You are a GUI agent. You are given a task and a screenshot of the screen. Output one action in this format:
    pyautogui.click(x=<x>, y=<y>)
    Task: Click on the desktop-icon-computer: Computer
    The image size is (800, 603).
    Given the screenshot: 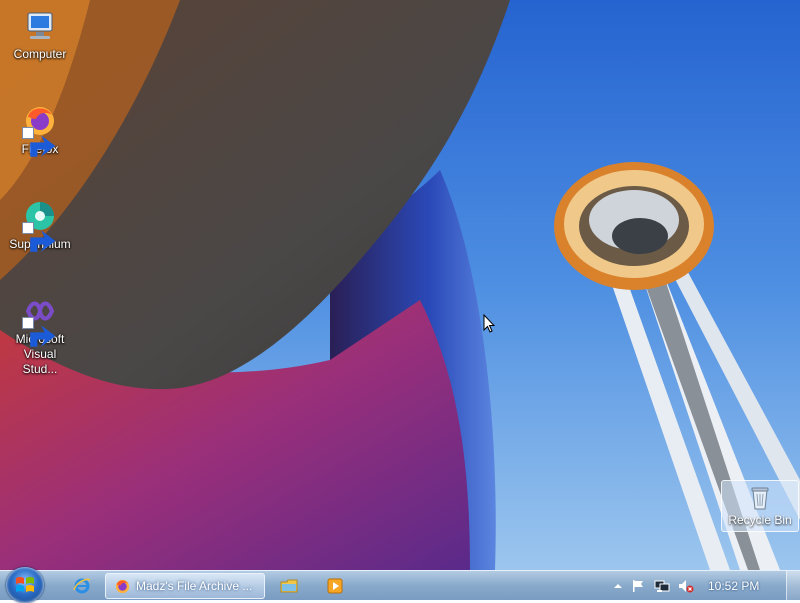 What is the action you would take?
    pyautogui.click(x=40, y=35)
    